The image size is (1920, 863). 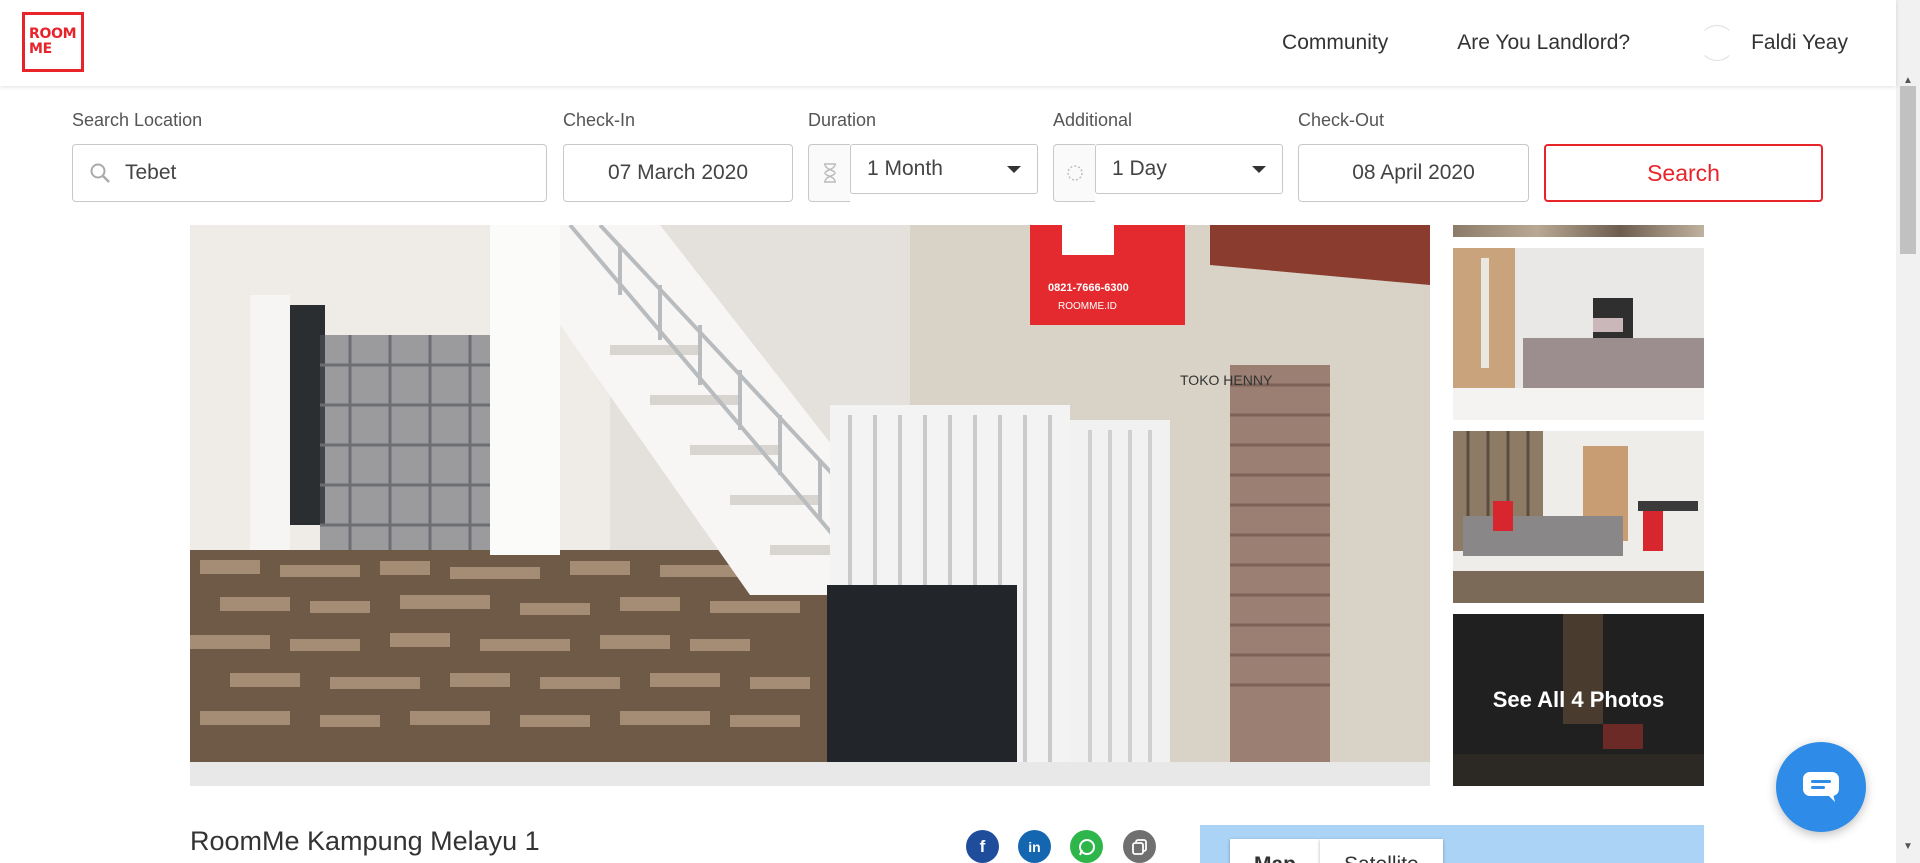 I want to click on hourglass-icon, so click(x=829, y=173).